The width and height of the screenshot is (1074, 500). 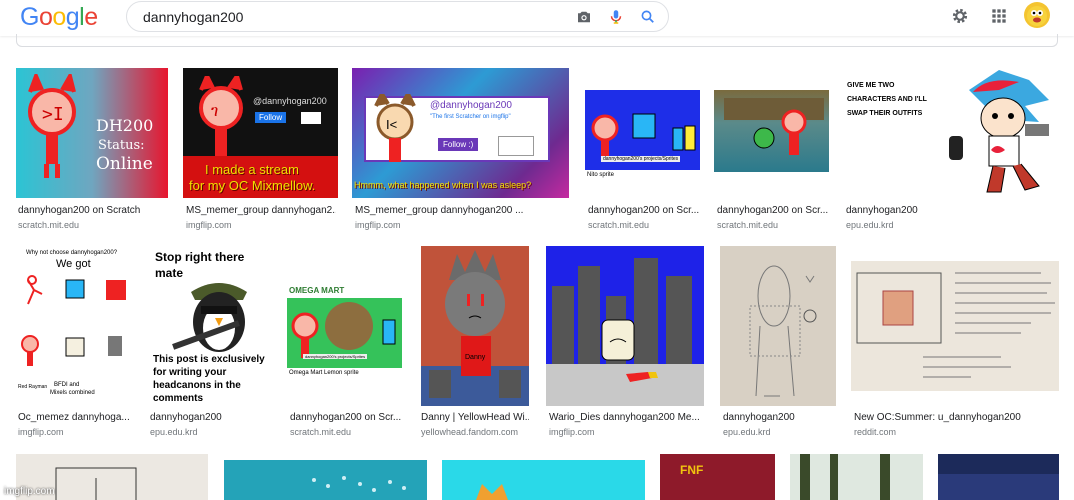 I want to click on camera-icon, so click(x=584, y=17).